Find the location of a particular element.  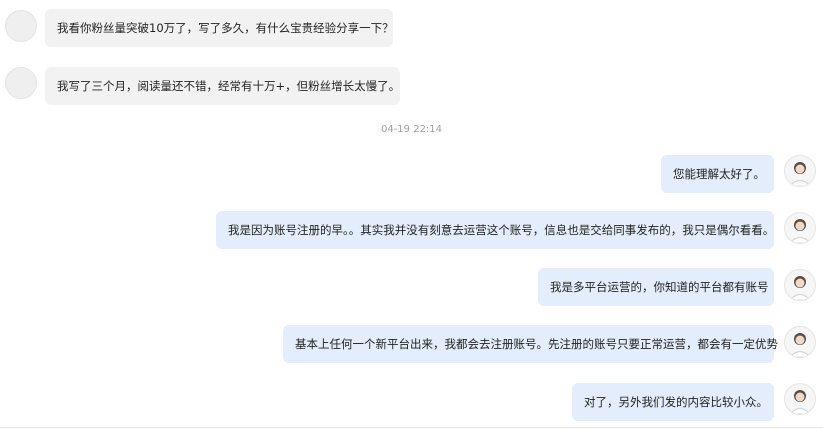

message-bubble-outgoing: 对了，另外我们发的内容比较小众。 is located at coordinates (673, 402).